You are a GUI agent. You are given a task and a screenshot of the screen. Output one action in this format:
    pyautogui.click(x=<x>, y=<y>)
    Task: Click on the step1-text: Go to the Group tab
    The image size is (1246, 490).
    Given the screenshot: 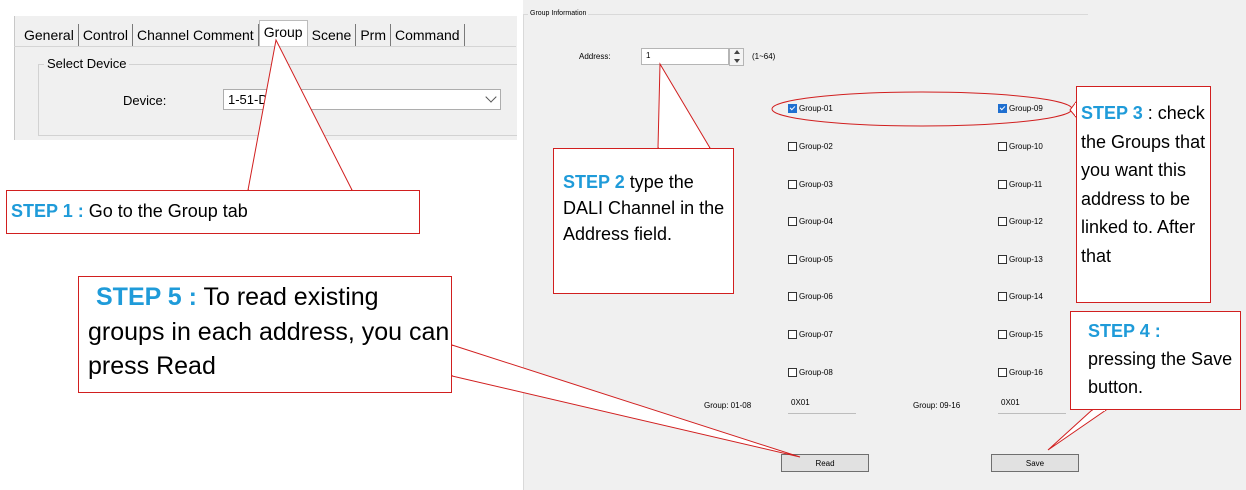 What is the action you would take?
    pyautogui.click(x=165, y=211)
    